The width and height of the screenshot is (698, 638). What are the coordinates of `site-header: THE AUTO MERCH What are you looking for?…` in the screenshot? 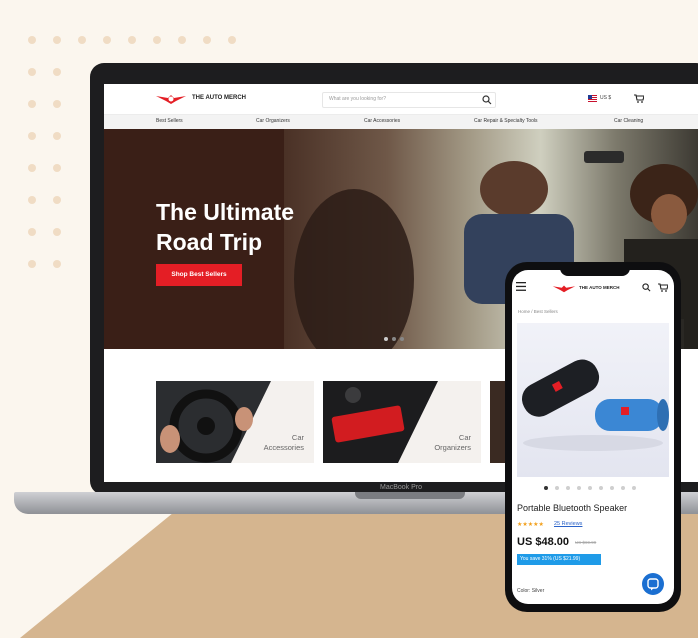 It's located at (401, 99).